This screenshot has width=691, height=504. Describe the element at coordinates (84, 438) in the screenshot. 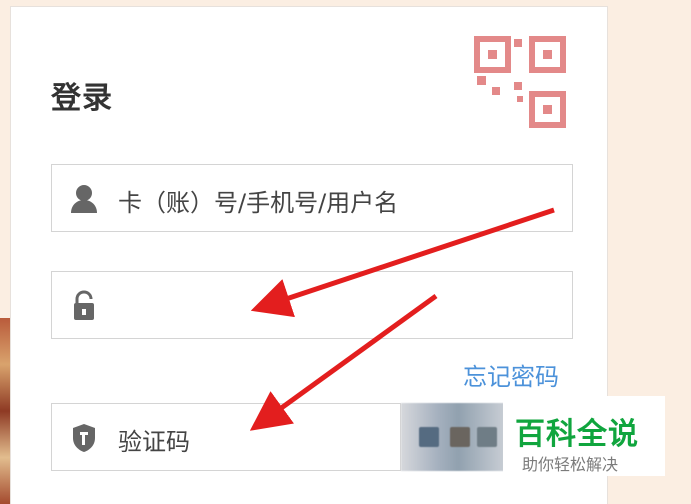

I see `shield-icon` at that location.